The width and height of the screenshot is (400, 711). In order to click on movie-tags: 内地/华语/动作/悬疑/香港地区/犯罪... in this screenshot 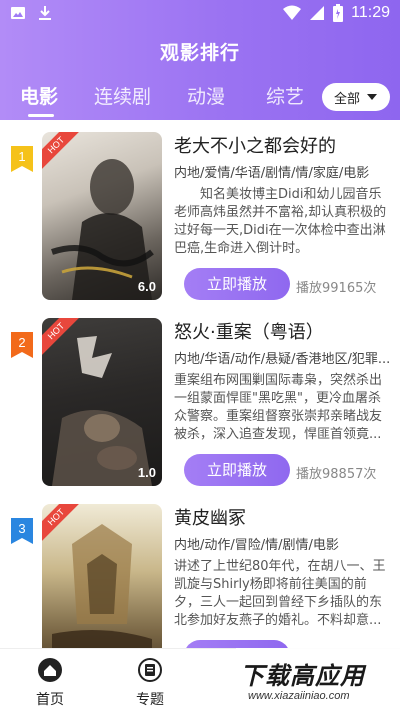, I will do `click(282, 359)`.